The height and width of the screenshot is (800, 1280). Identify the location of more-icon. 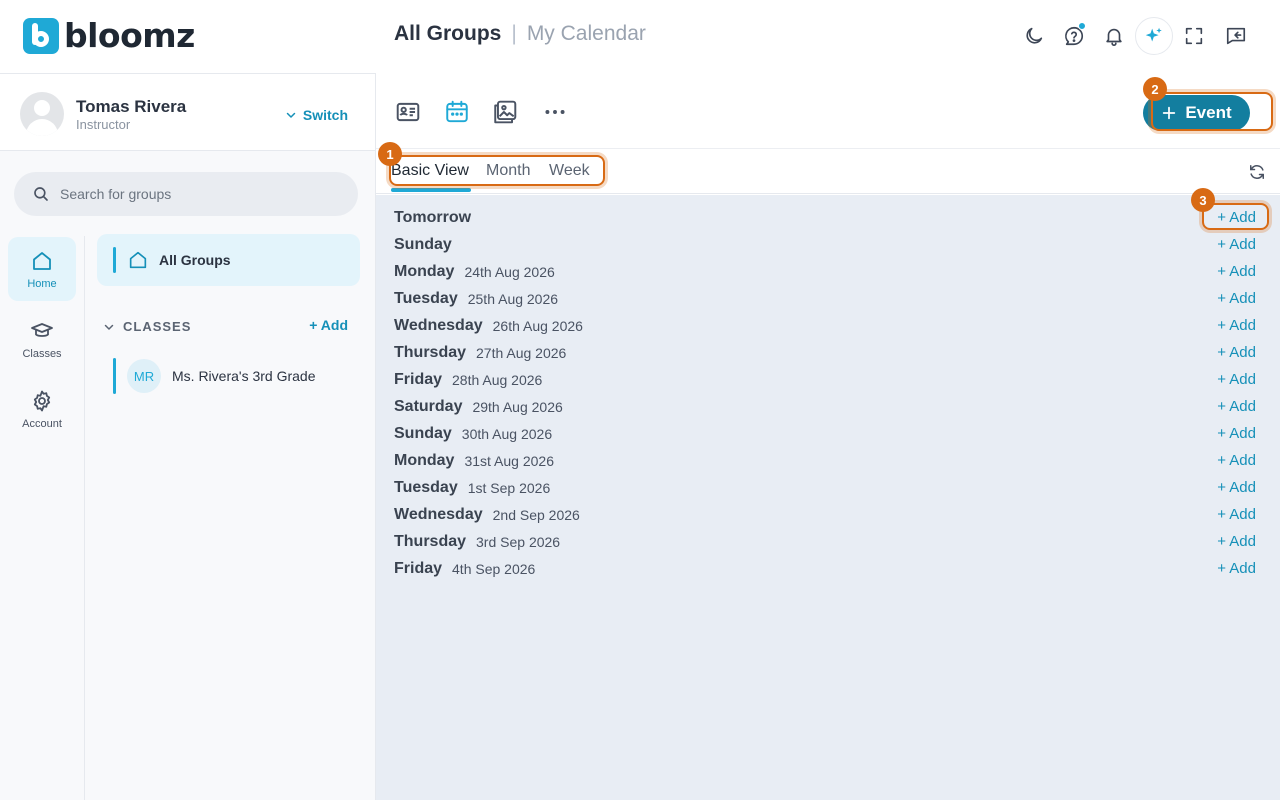
(555, 112).